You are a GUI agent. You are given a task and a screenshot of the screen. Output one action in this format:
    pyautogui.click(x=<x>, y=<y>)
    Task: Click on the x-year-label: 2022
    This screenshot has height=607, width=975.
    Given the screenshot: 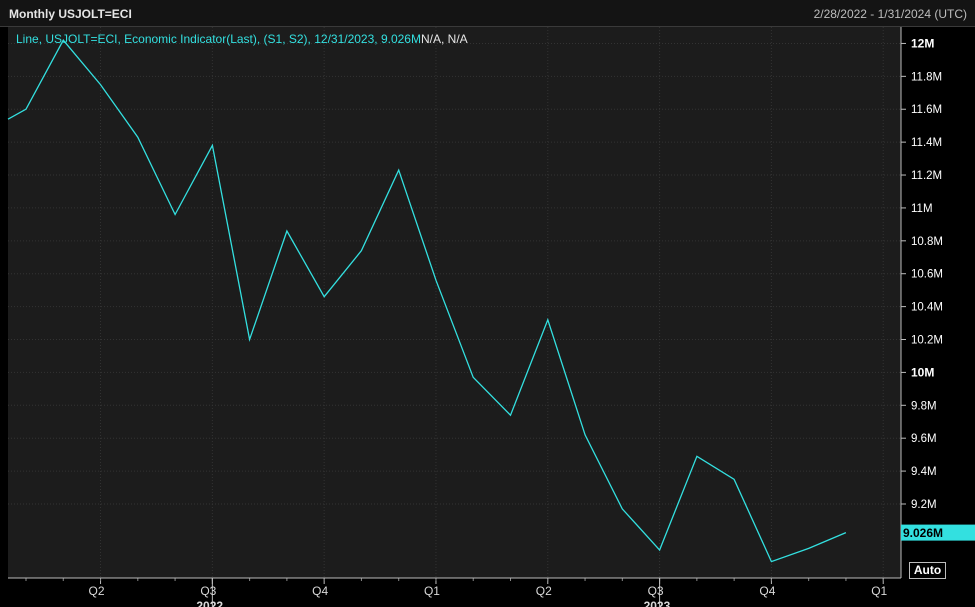 What is the action you would take?
    pyautogui.click(x=209, y=603)
    